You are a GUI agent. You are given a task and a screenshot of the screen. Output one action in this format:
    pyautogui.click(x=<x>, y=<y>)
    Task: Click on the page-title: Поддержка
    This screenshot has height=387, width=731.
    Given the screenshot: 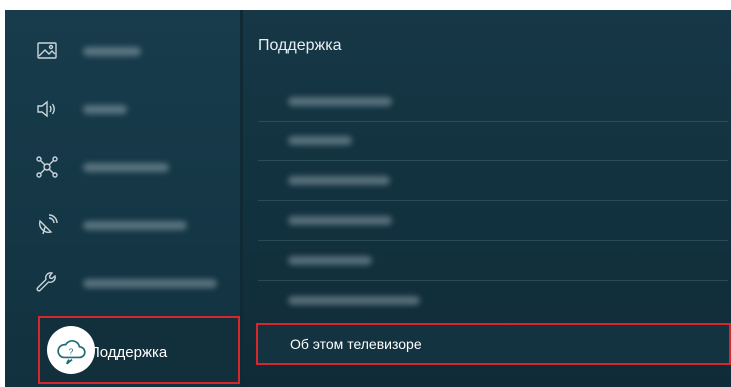 What is the action you would take?
    pyautogui.click(x=300, y=45)
    